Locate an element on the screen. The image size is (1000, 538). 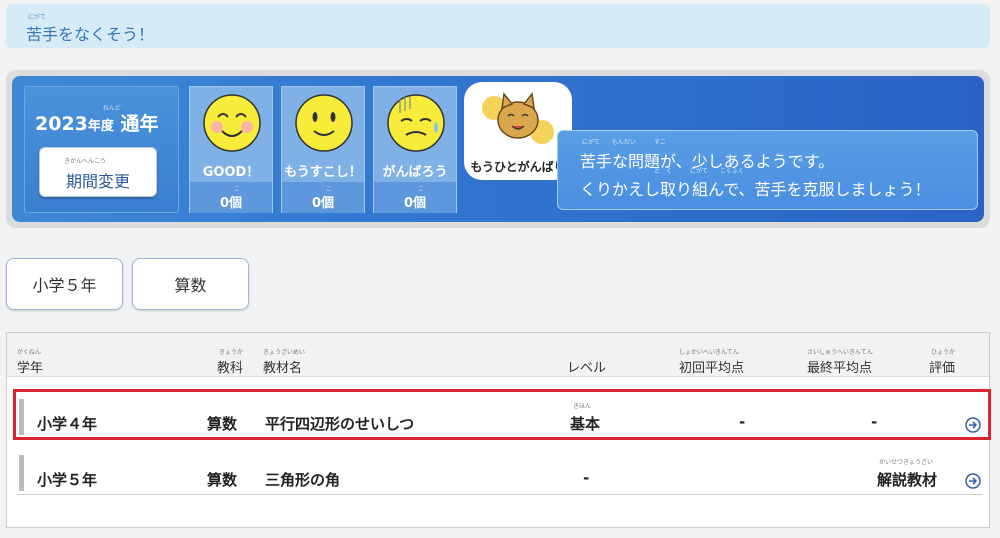
header-grade-ruby: がくねん is located at coordinates (29, 352).